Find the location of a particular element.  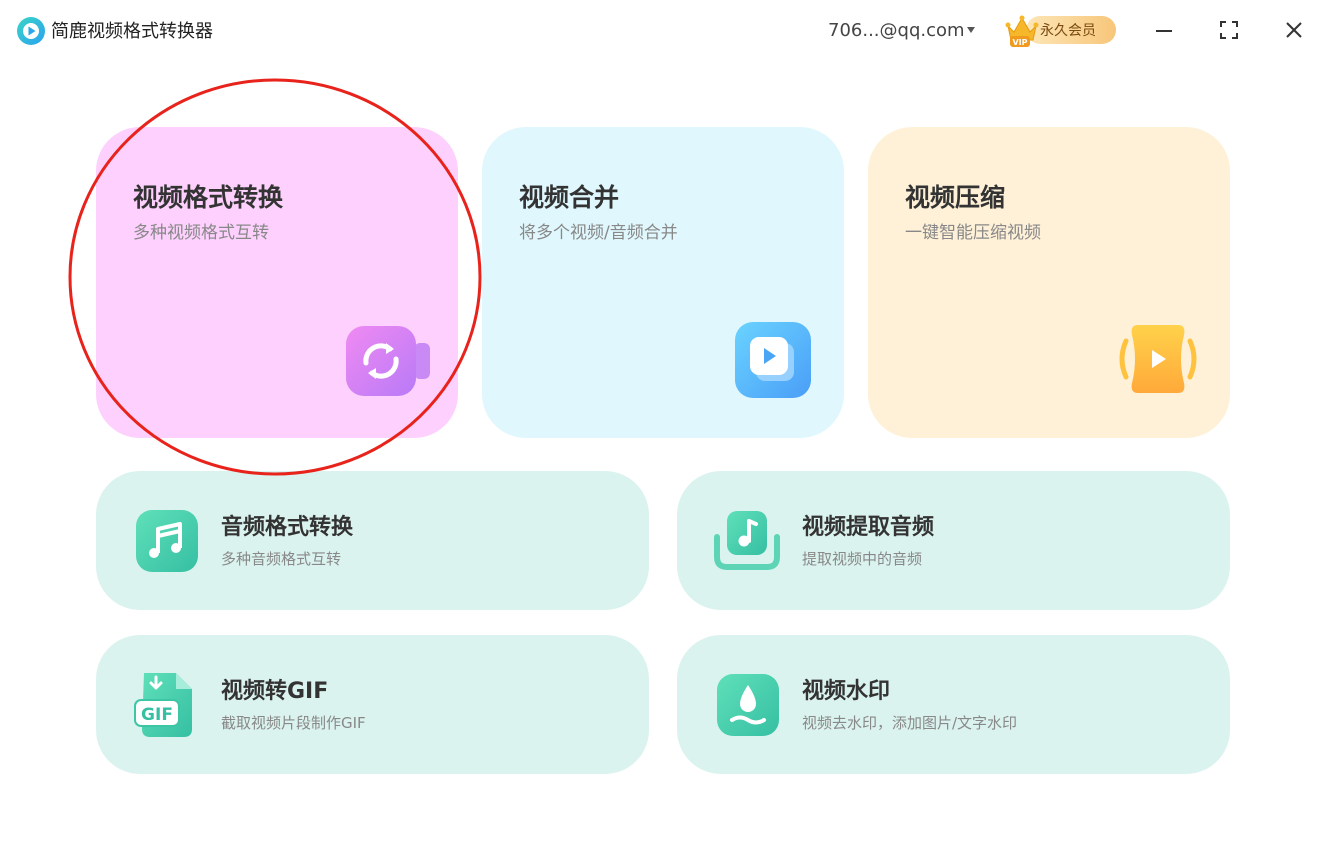

chevron-down-icon is located at coordinates (971, 30).